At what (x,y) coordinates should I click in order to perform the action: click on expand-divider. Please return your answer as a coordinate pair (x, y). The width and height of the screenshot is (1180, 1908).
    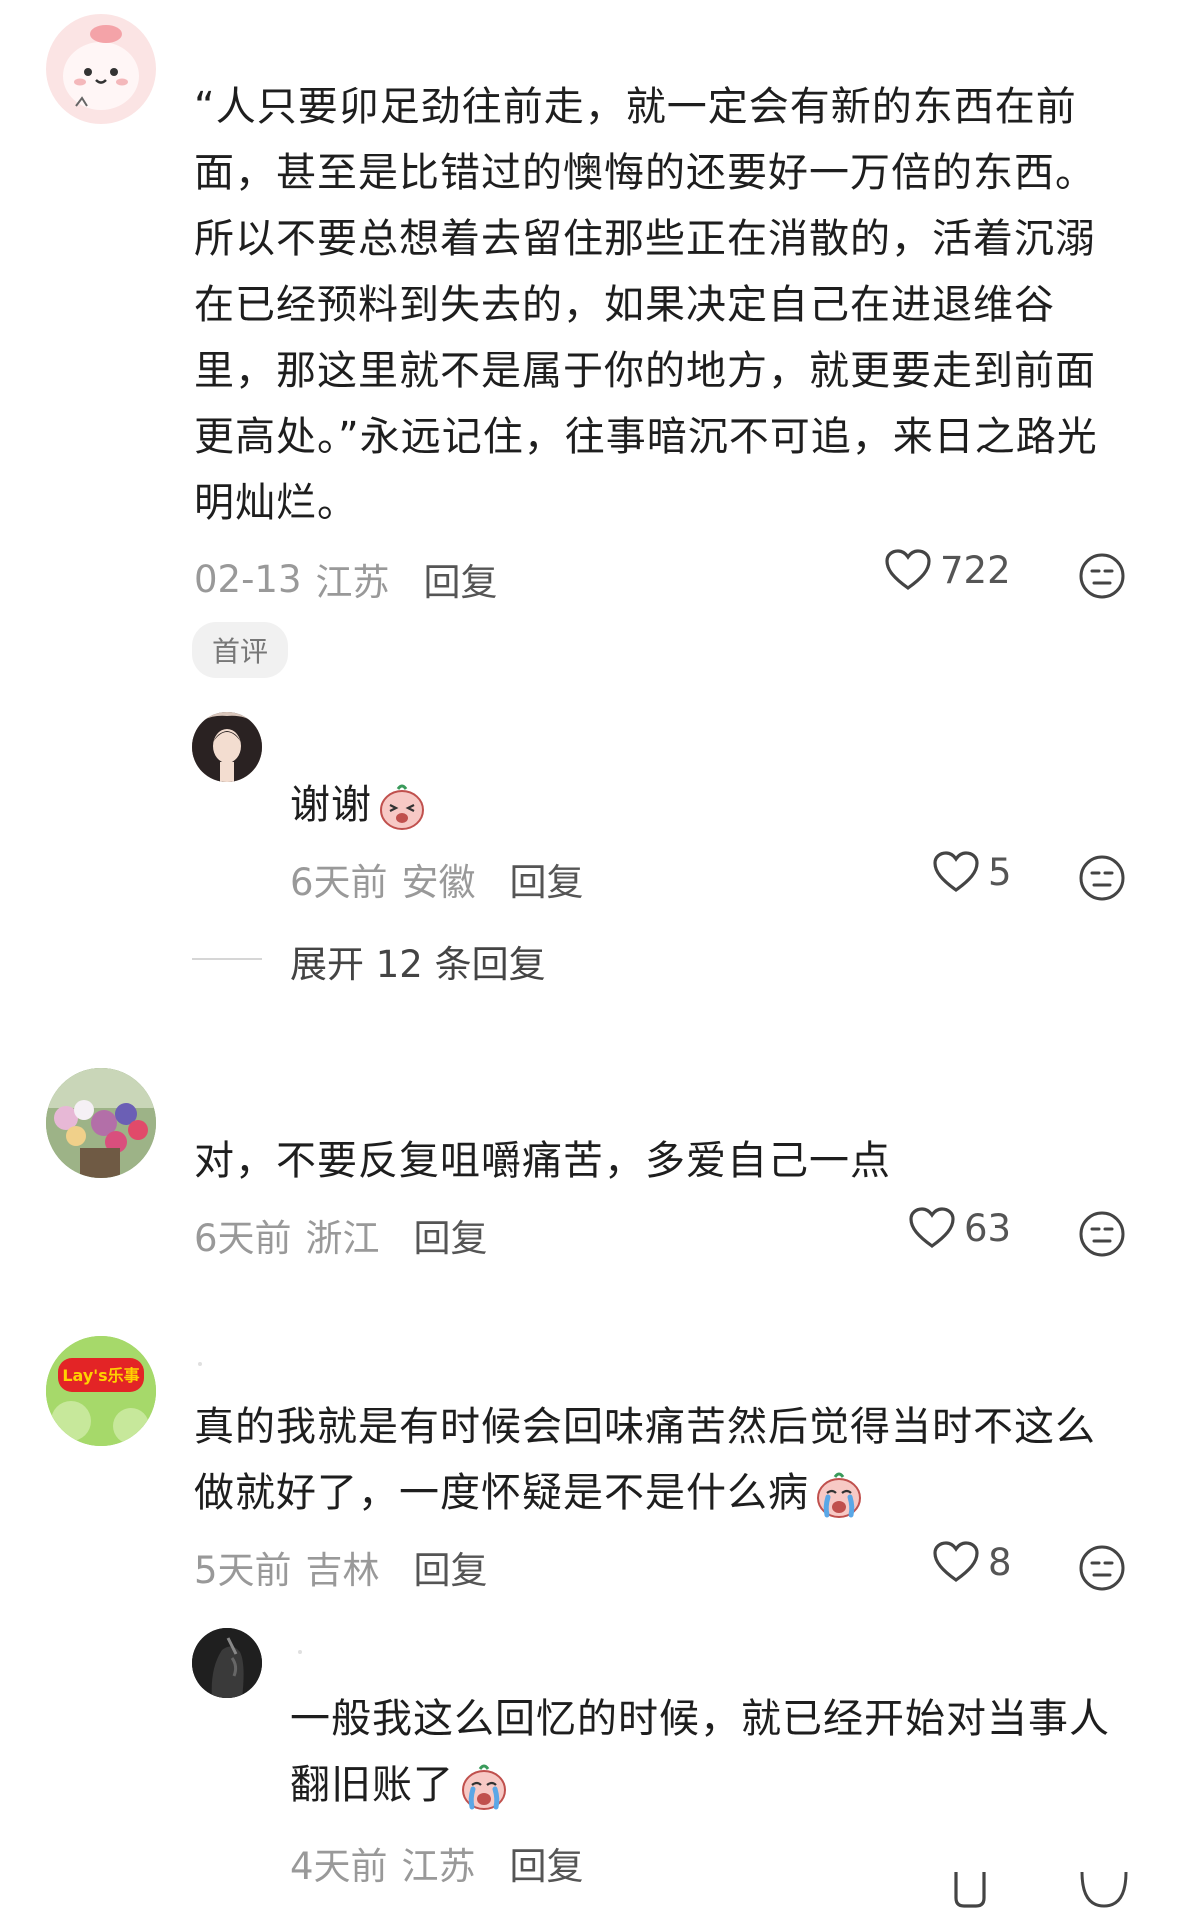
    Looking at the image, I should click on (227, 959).